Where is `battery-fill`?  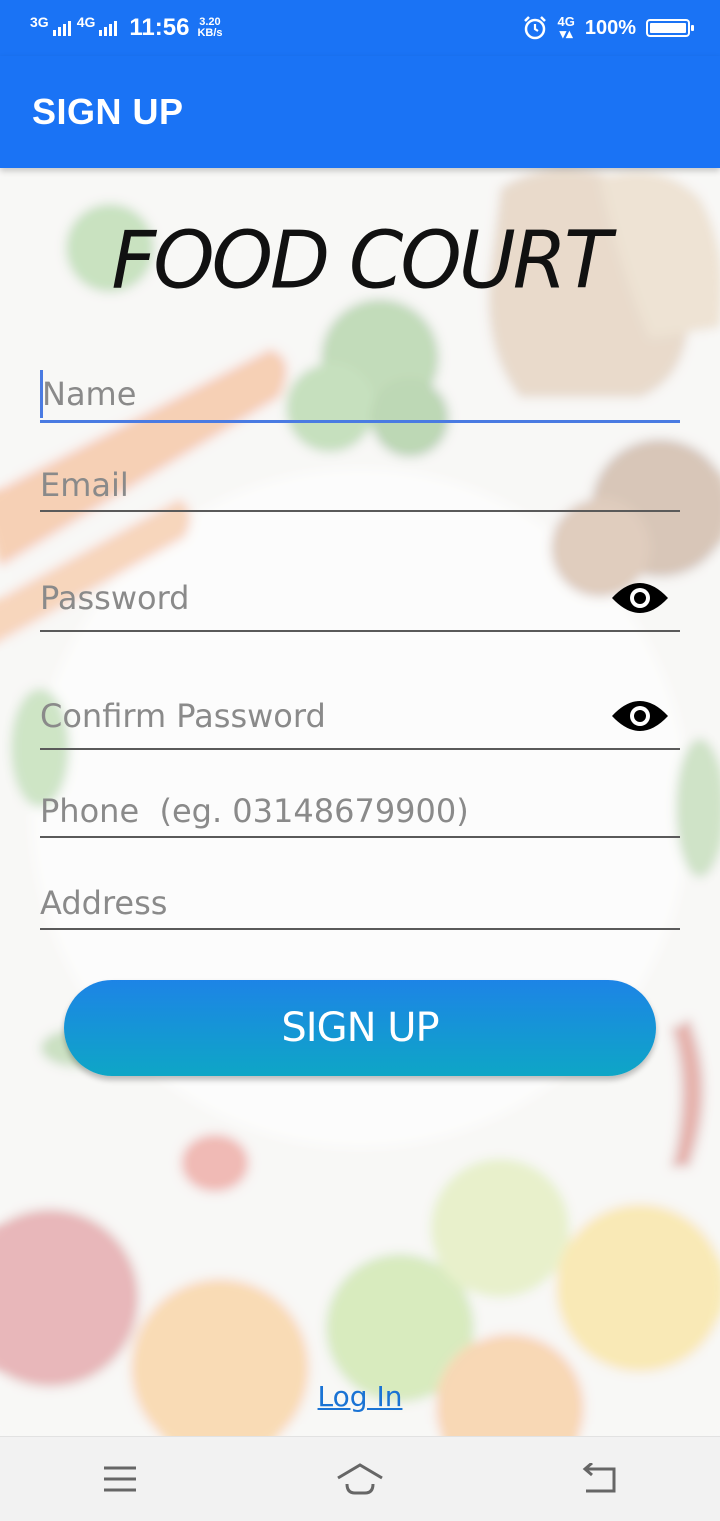
battery-fill is located at coordinates (668, 28).